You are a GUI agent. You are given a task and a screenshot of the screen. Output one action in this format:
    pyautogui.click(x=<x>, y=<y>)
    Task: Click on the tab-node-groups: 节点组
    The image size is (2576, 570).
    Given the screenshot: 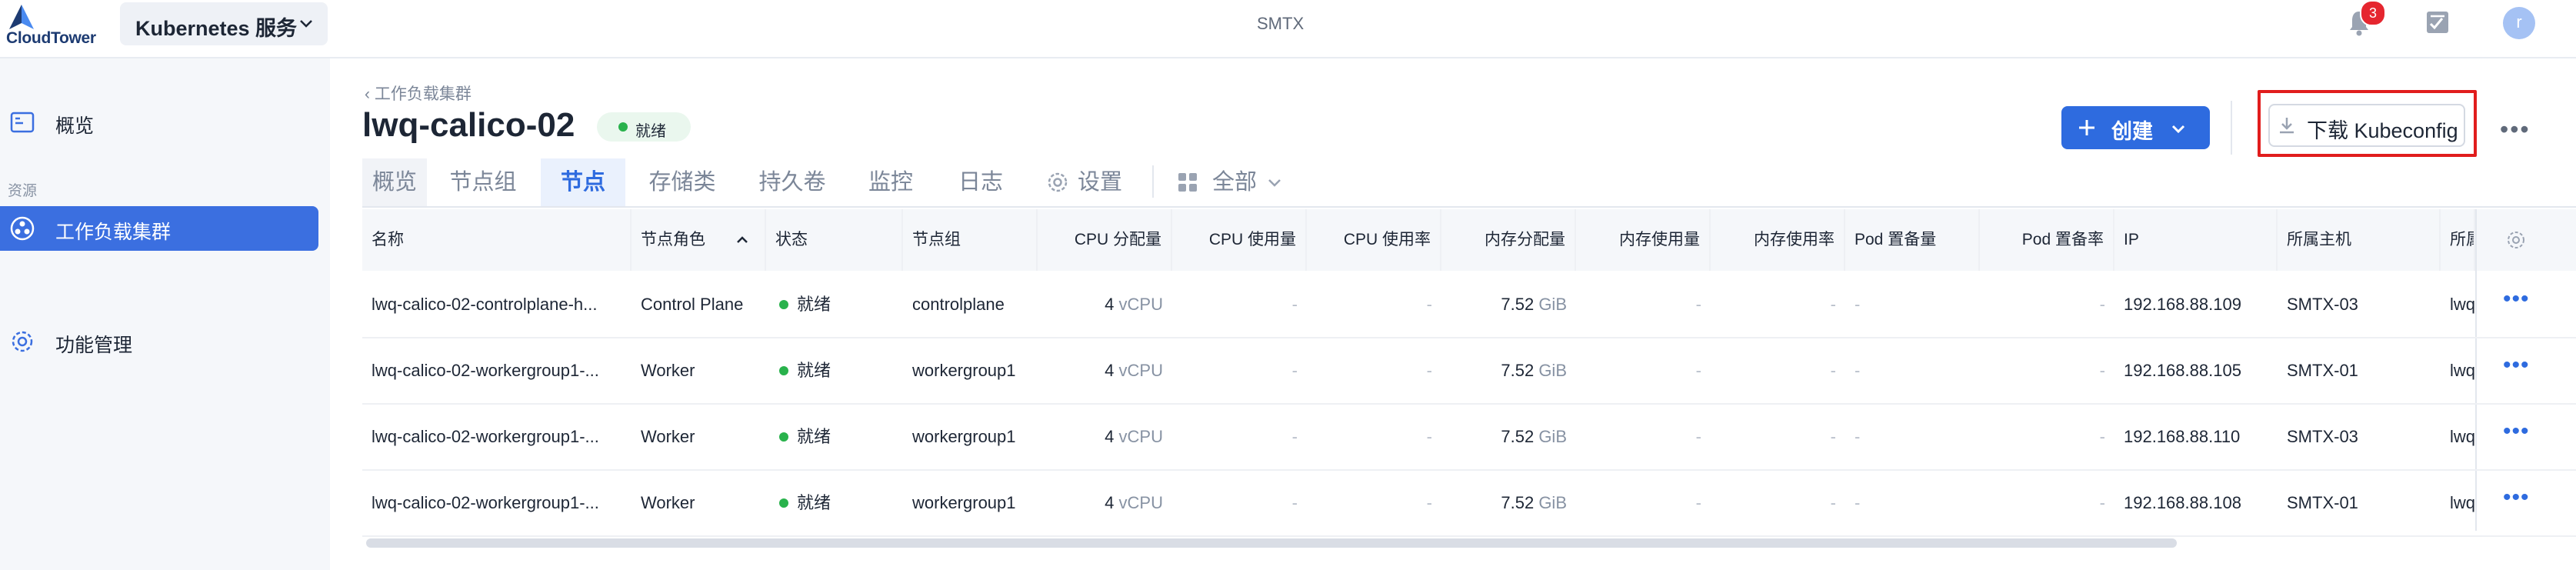 What is the action you would take?
    pyautogui.click(x=483, y=182)
    